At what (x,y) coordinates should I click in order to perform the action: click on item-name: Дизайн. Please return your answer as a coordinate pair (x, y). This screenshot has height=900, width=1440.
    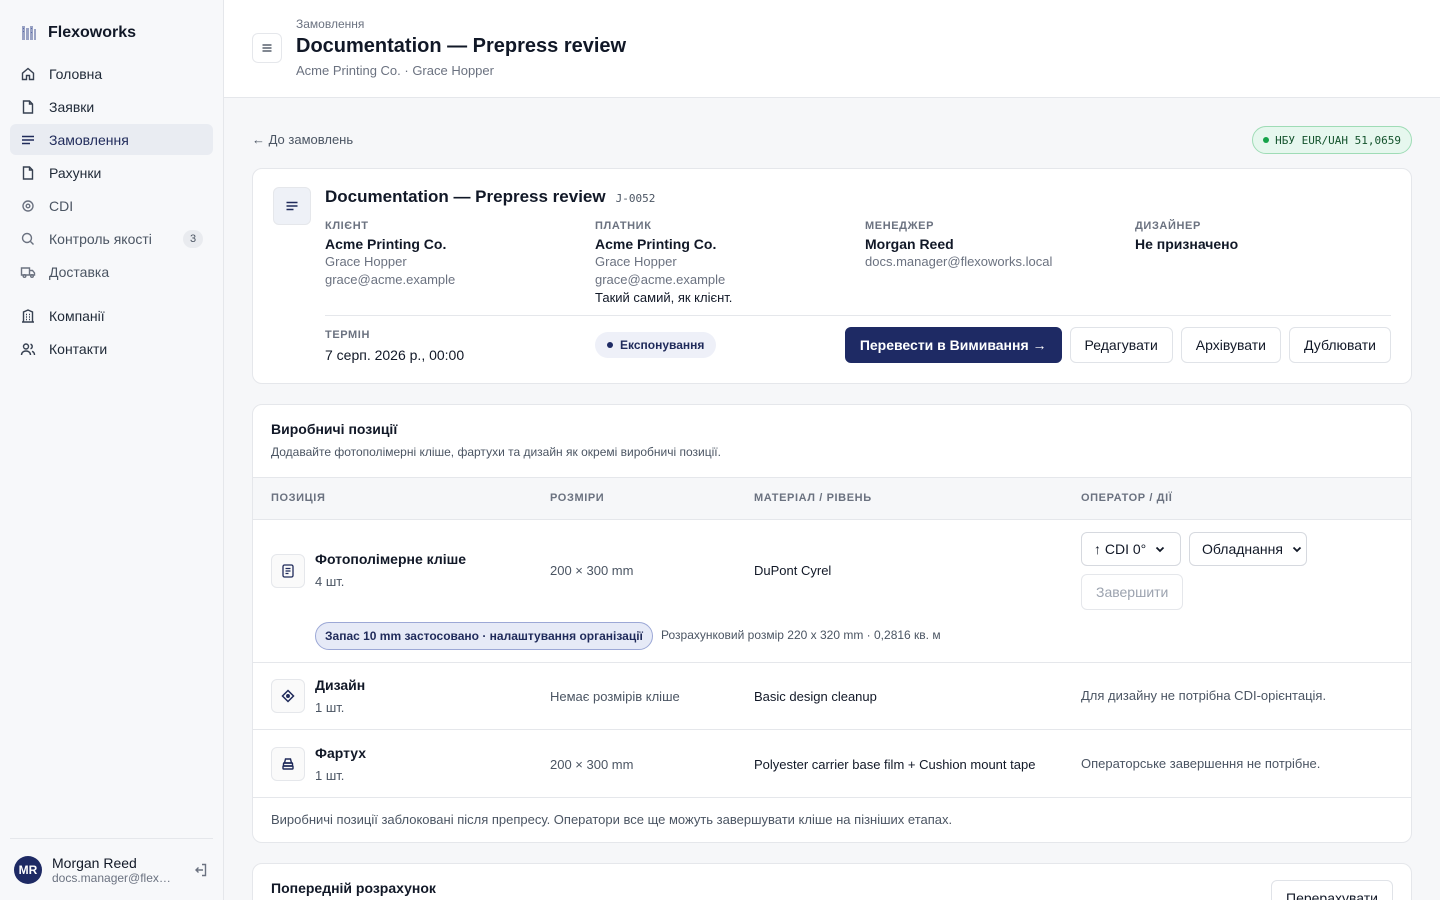
    Looking at the image, I should click on (340, 685).